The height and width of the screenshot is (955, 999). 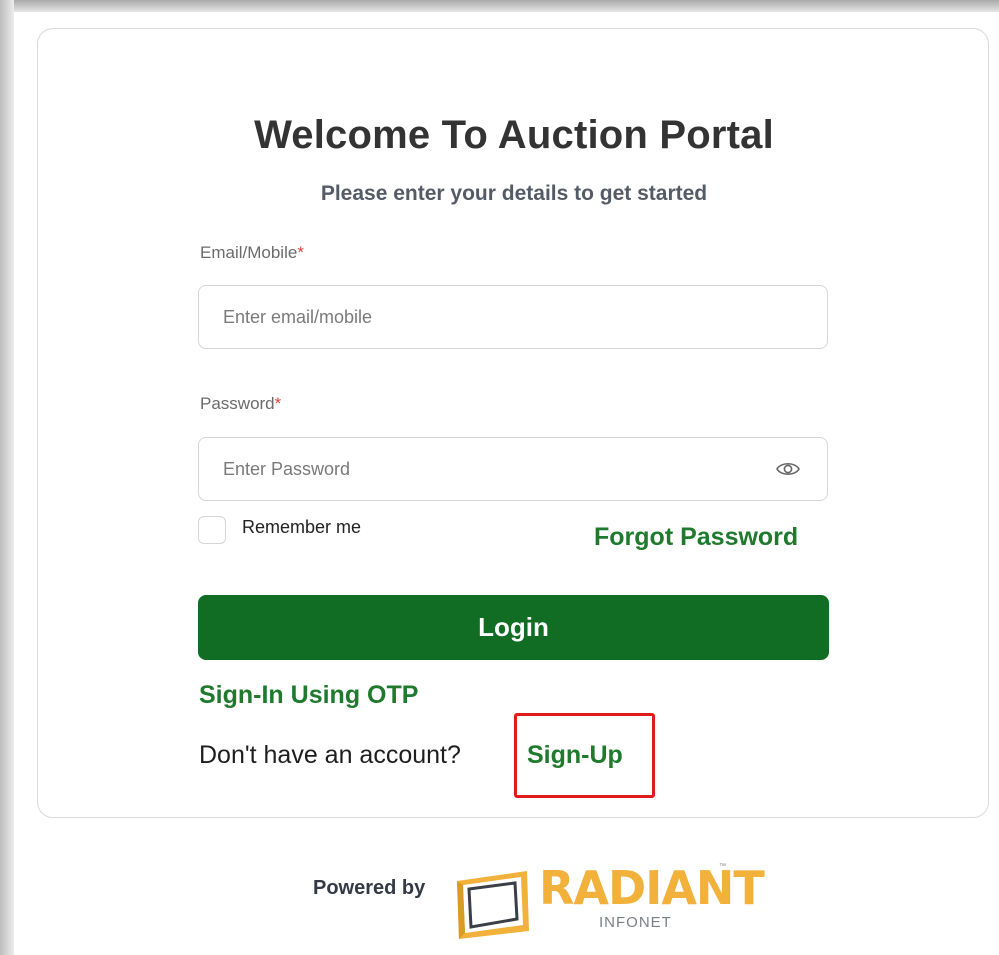 What do you see at coordinates (499, 6) in the screenshot?
I see `window-frame-top` at bounding box center [499, 6].